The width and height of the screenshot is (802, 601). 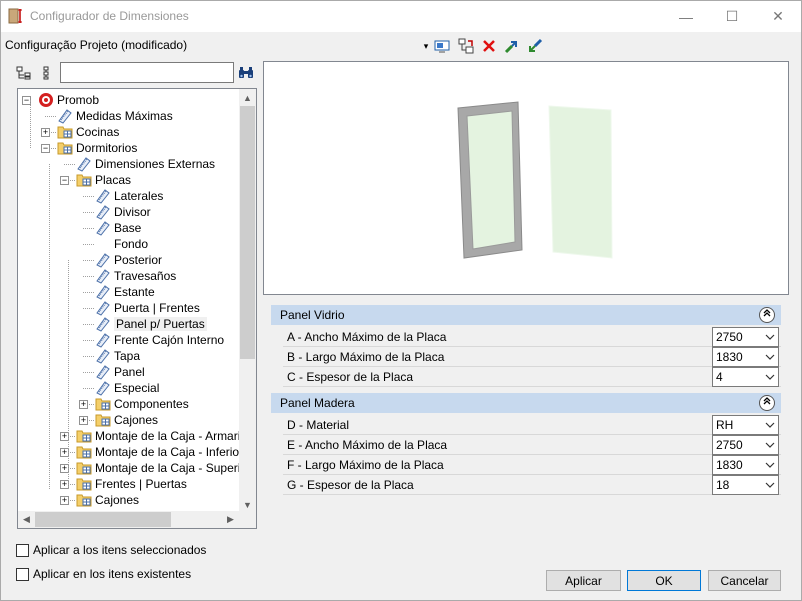 I want to click on tree-node-laterales: Laterales, so click(x=129, y=196).